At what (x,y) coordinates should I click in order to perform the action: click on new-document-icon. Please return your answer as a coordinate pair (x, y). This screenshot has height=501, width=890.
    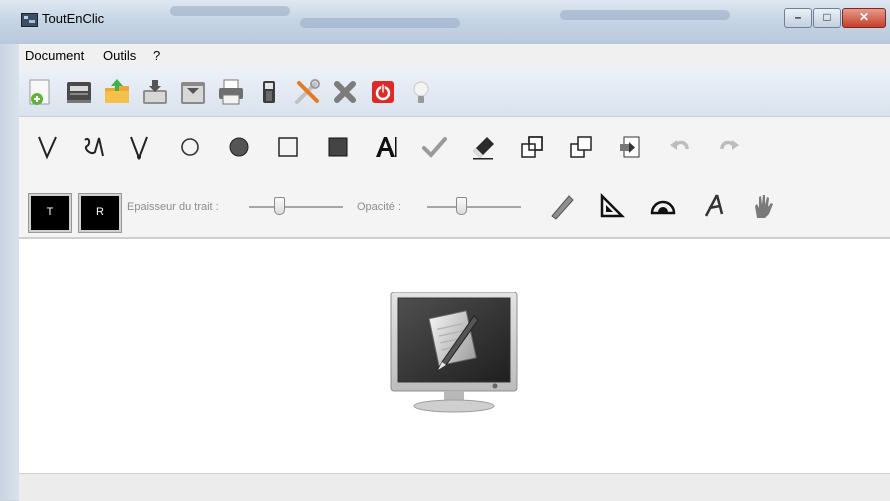
    Looking at the image, I should click on (41, 92).